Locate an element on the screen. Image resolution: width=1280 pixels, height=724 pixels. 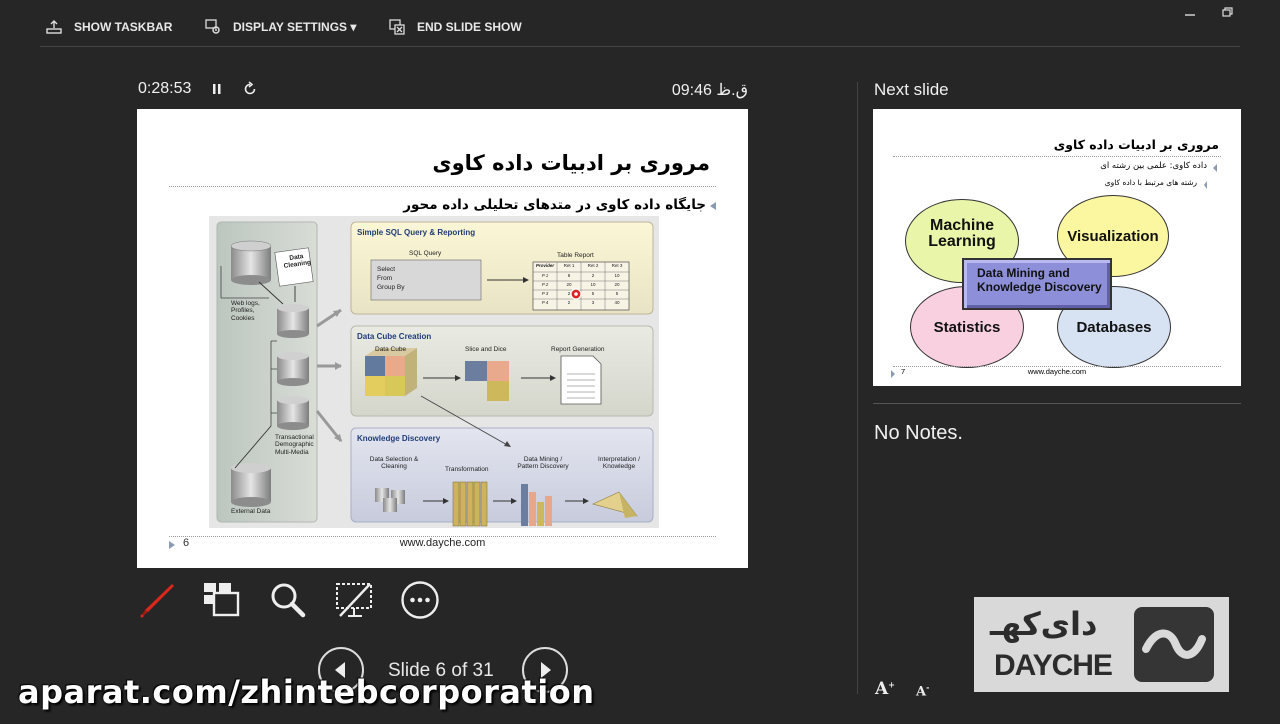
database-cylinder-top is located at coordinates (251, 262).